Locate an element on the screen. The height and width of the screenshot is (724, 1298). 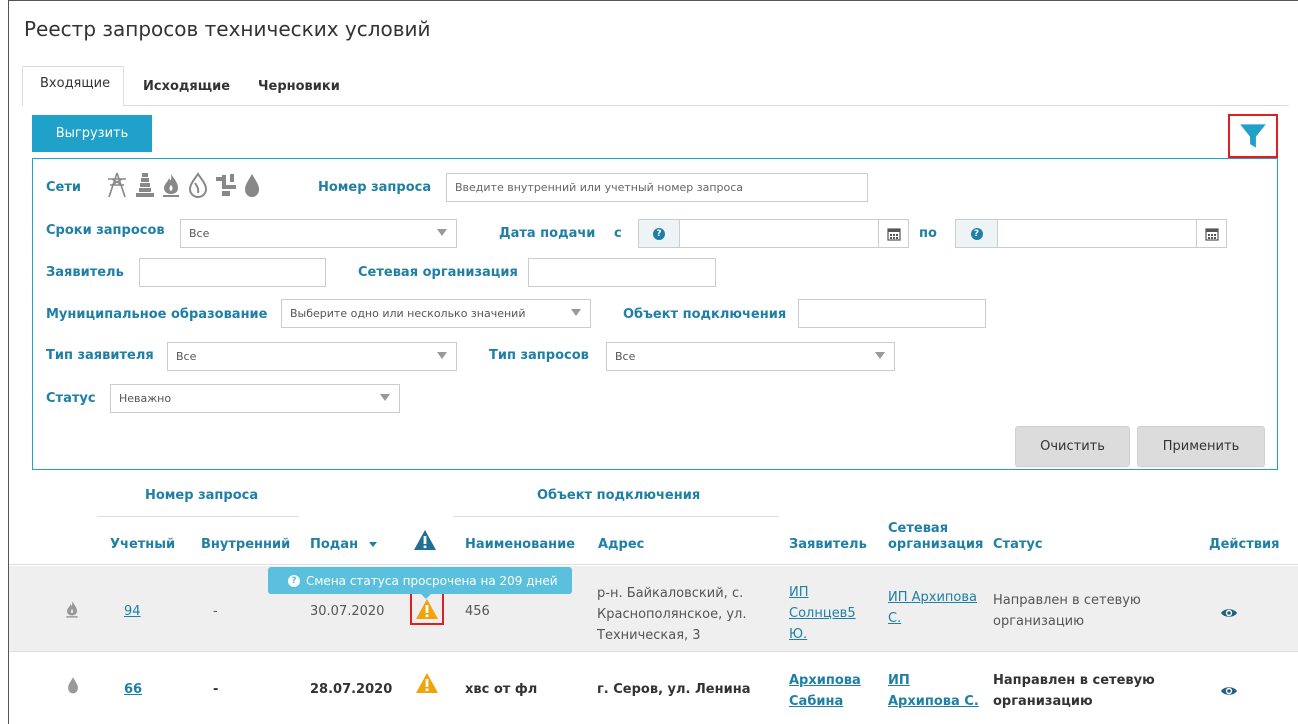
date-from-input is located at coordinates (794, 233).